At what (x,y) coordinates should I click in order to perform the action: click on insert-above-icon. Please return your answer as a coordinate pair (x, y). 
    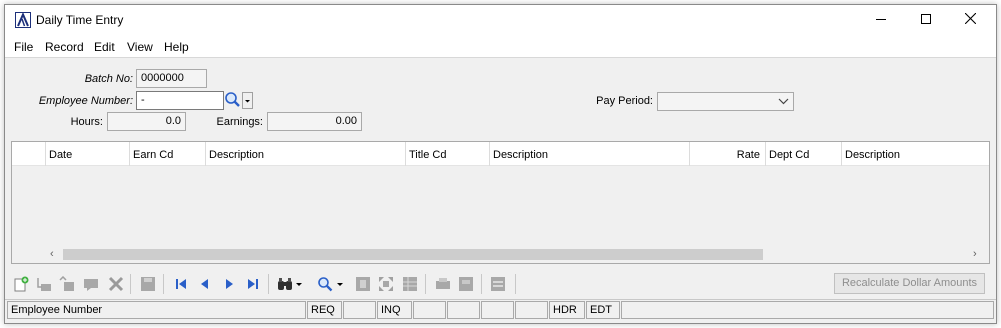
    Looking at the image, I should click on (67, 283).